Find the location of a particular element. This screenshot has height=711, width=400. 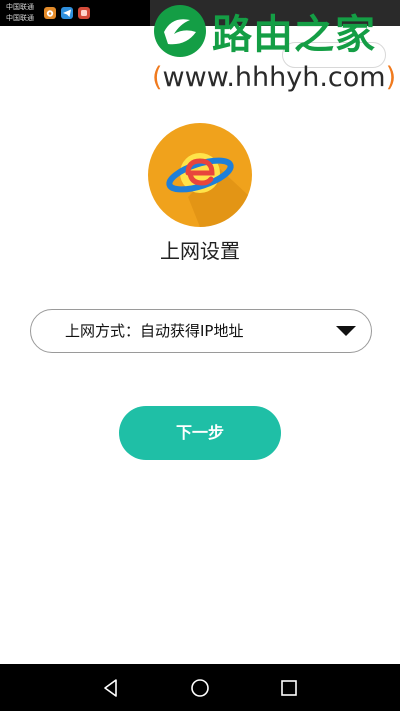

watermark-url: (www.hhhyh.com) is located at coordinates (274, 77).